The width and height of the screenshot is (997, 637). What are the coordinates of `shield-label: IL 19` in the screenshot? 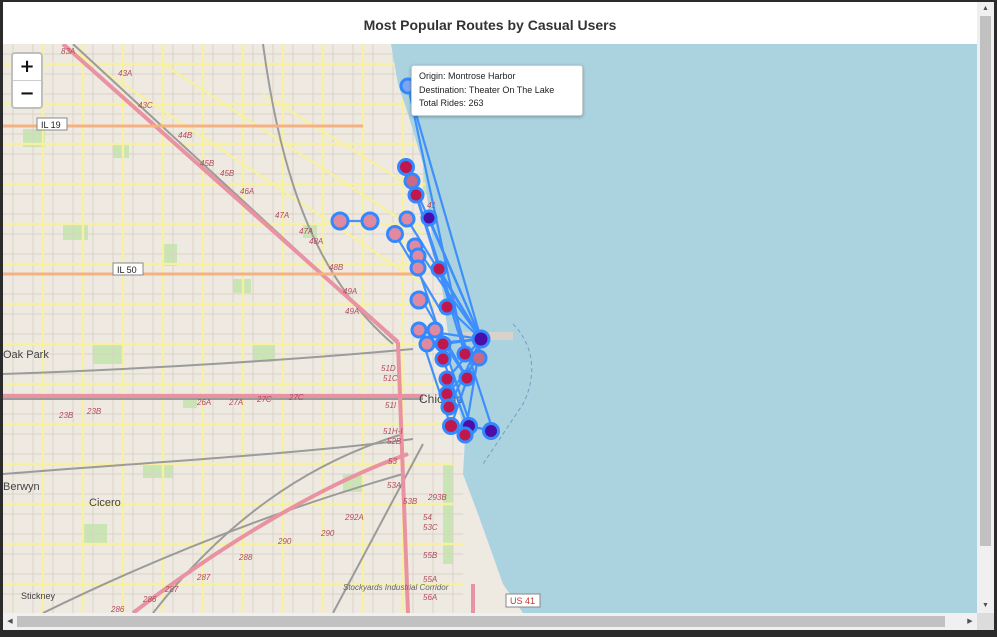 It's located at (51, 125).